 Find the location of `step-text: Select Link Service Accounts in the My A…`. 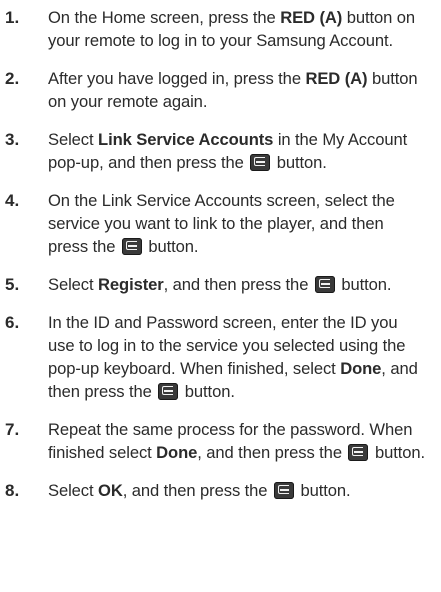

step-text: Select Link Service Accounts in the My A… is located at coordinates (238, 151).